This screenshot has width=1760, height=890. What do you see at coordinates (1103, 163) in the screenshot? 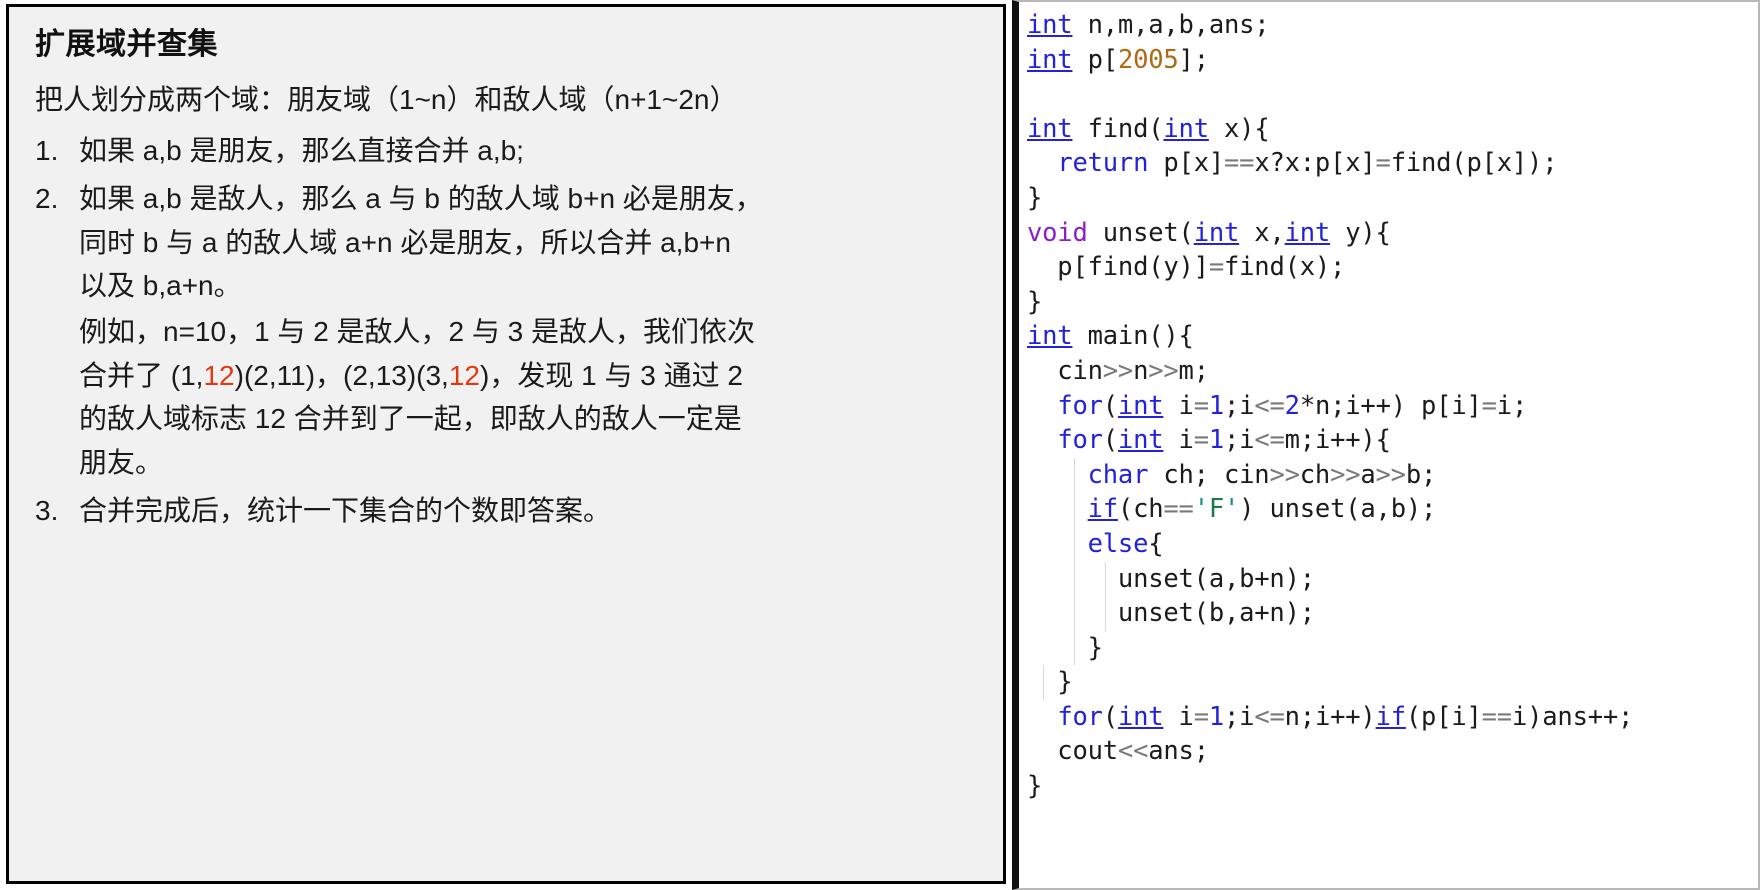
I see `code-token: return` at bounding box center [1103, 163].